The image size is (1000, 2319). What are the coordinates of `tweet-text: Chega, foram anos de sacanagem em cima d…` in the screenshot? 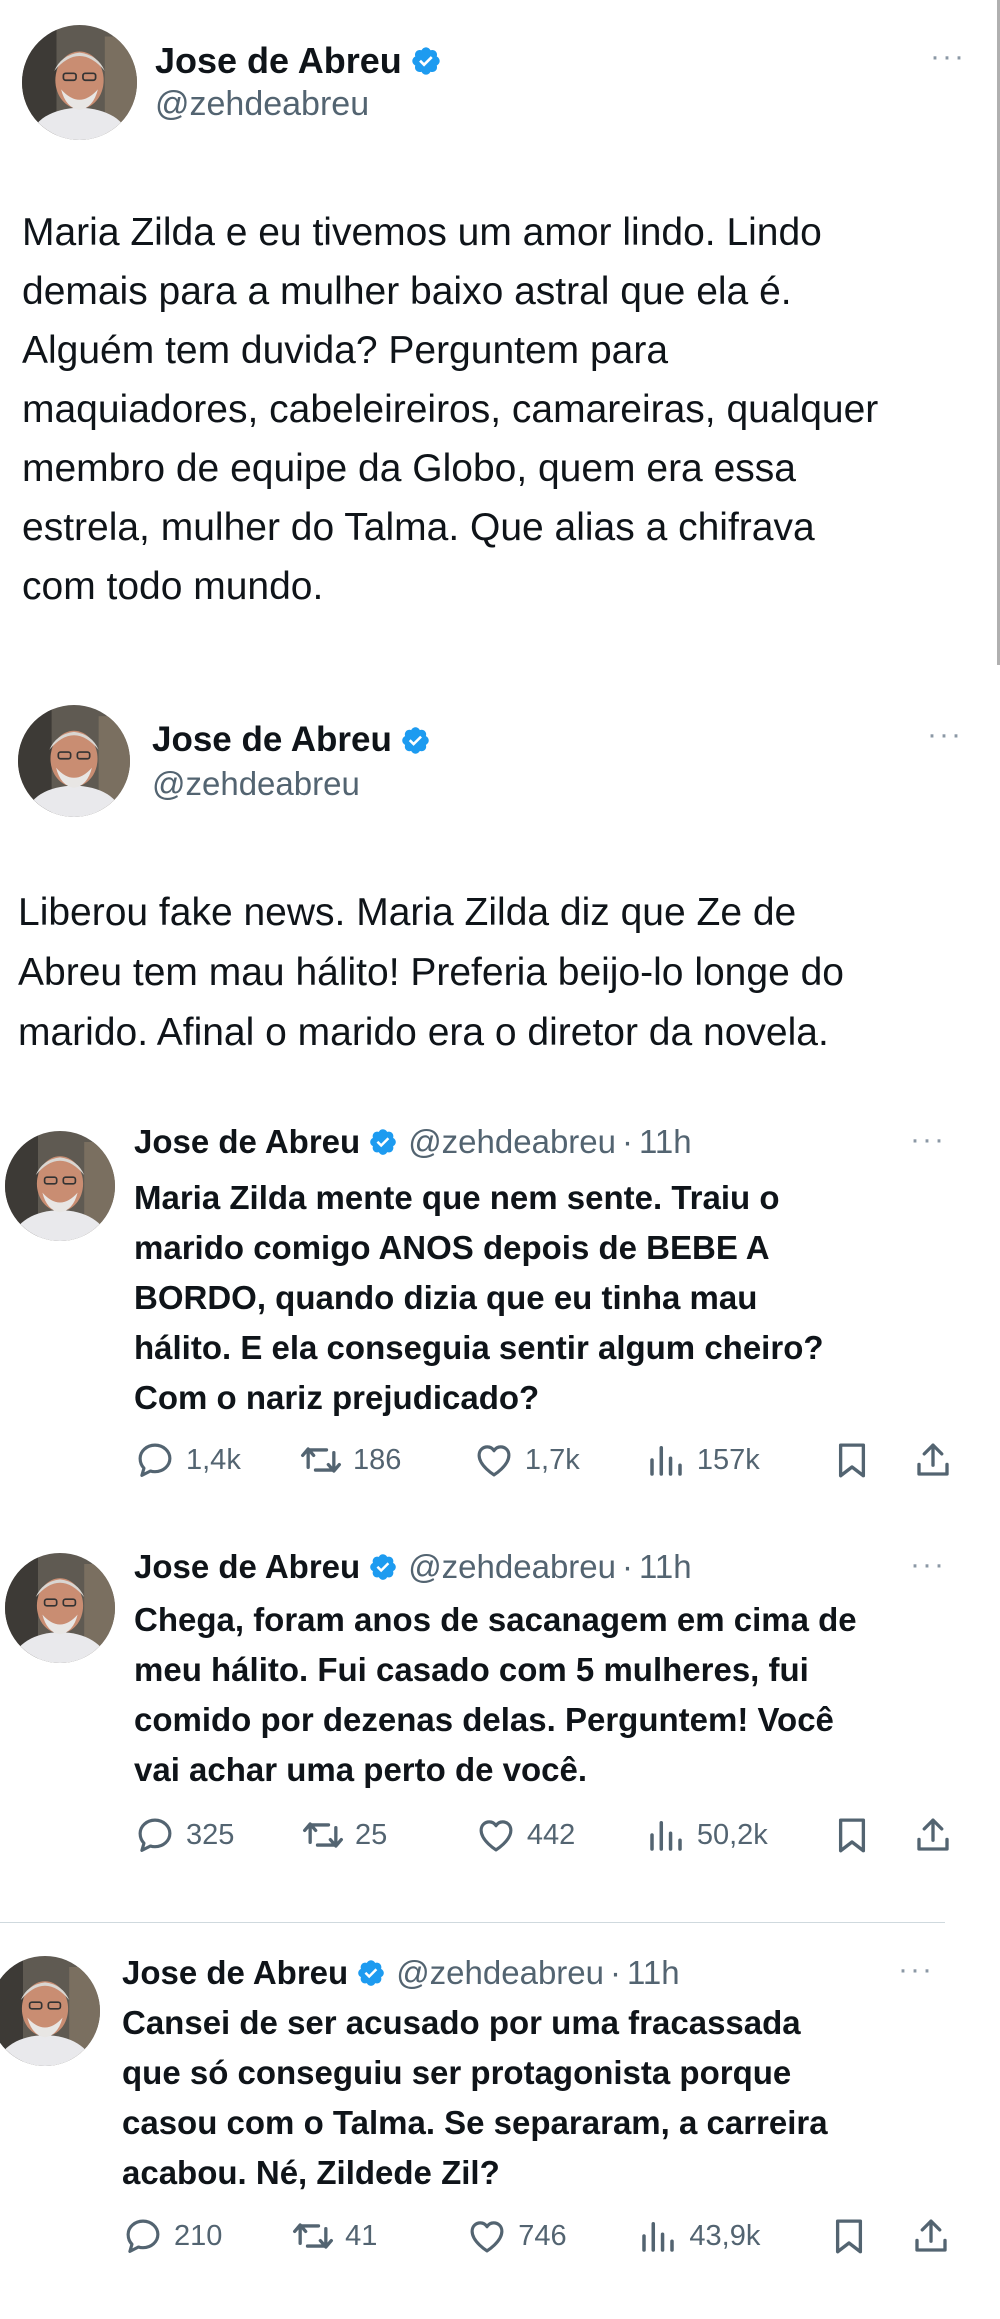 It's located at (495, 1694).